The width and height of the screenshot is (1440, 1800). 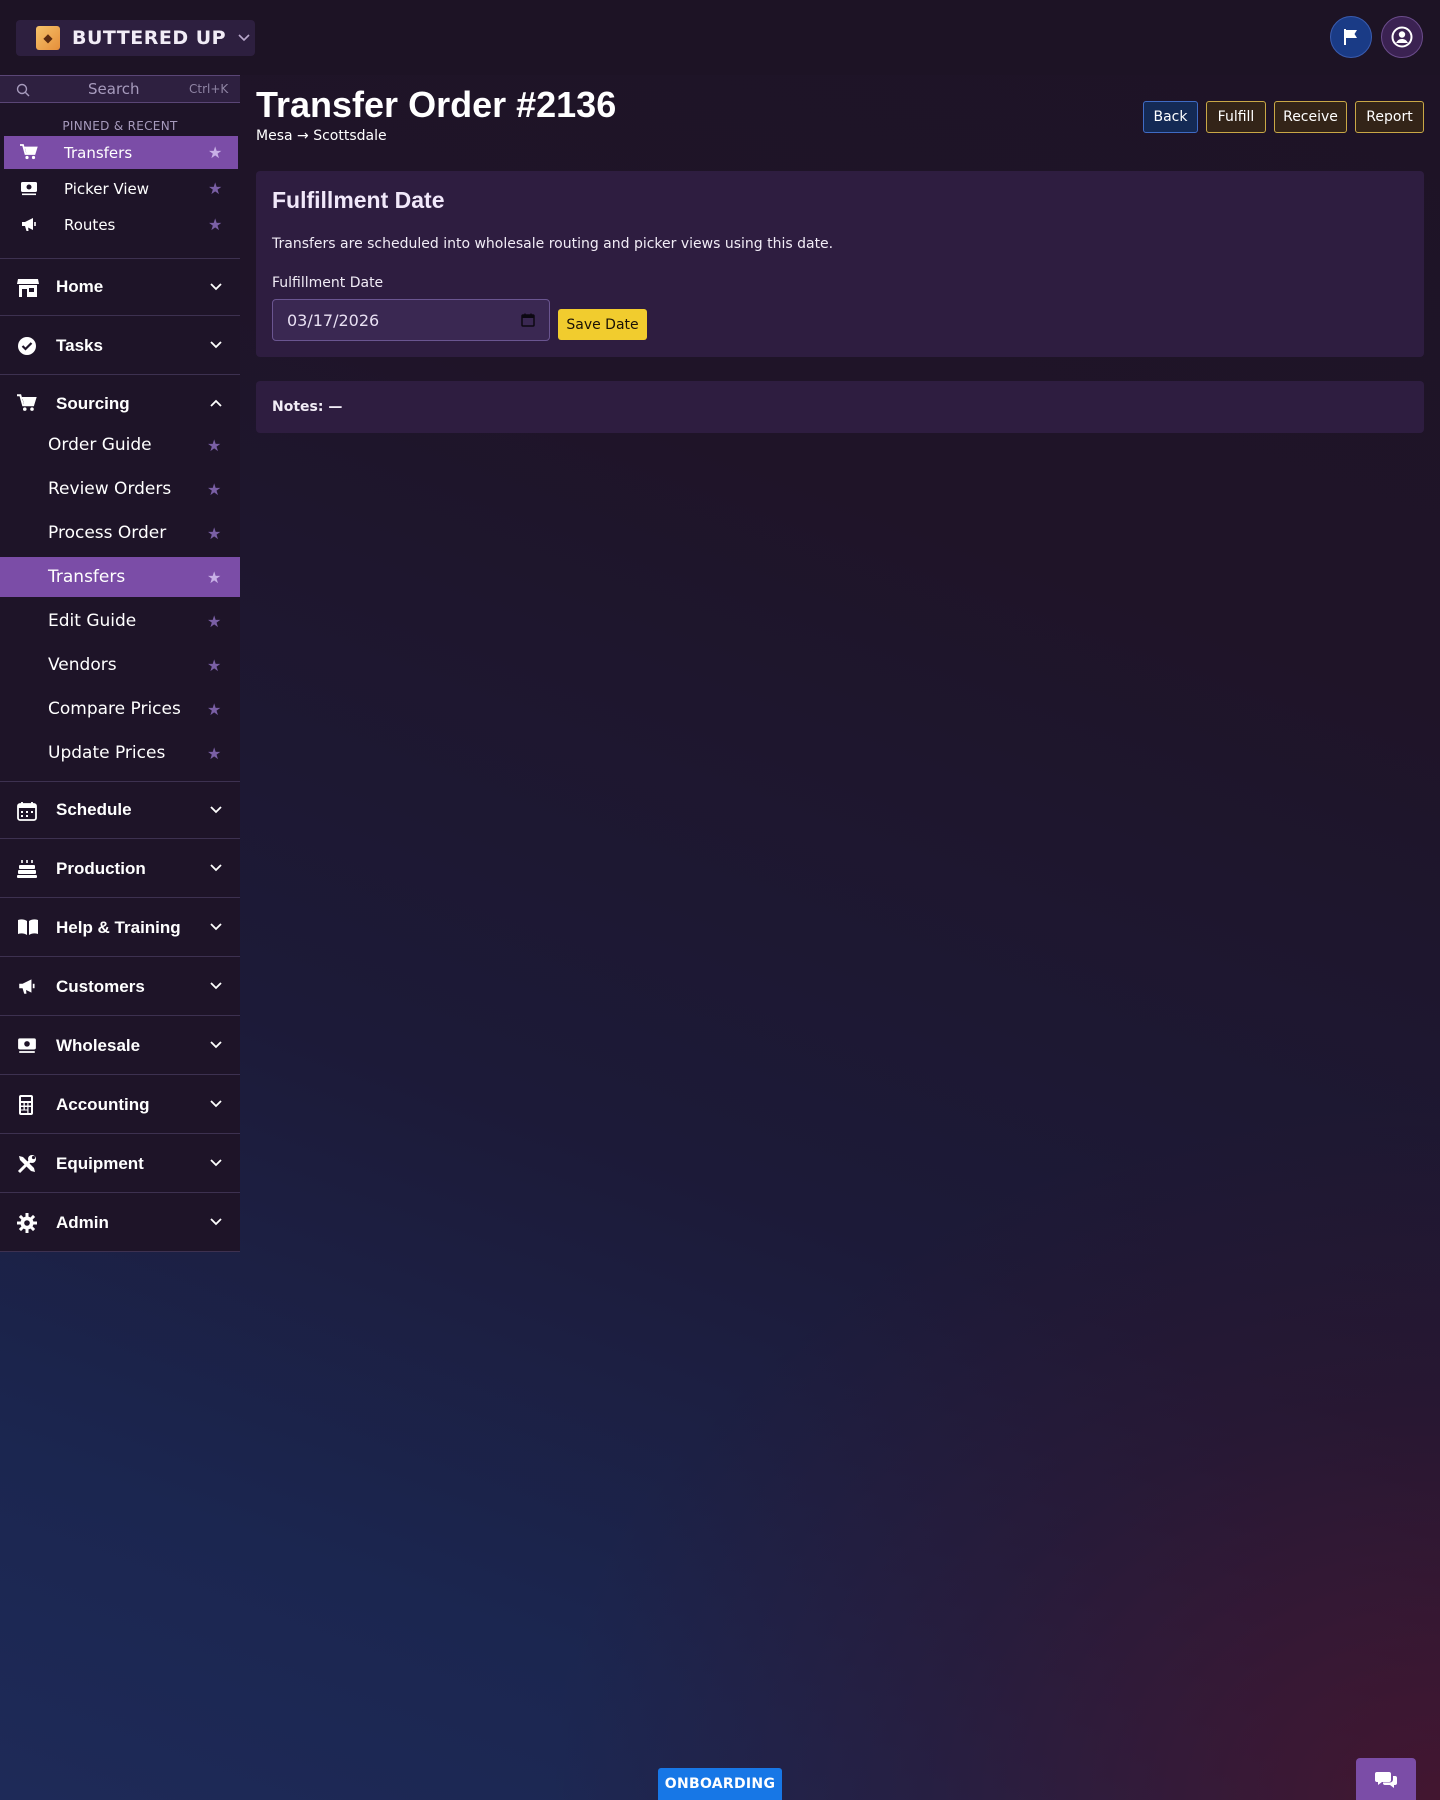 I want to click on pinned-recent-title: PINNED & RECENT, so click(x=120, y=126).